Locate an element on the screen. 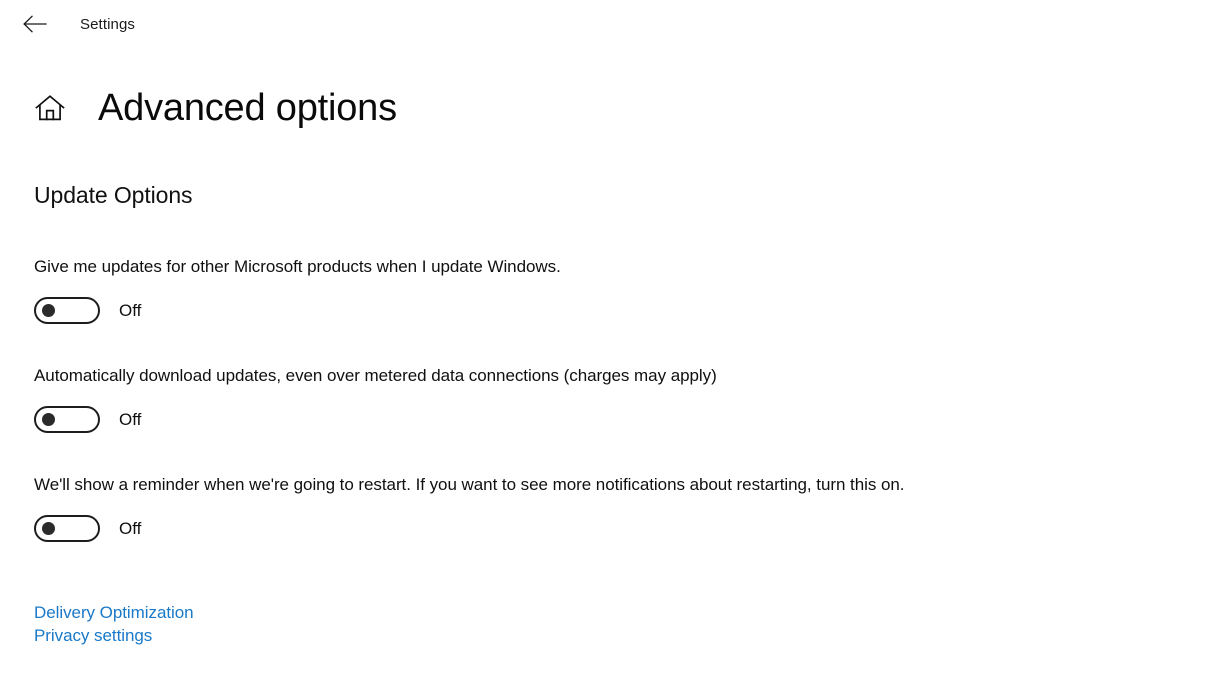  toggle-restart-reminder is located at coordinates (67, 528).